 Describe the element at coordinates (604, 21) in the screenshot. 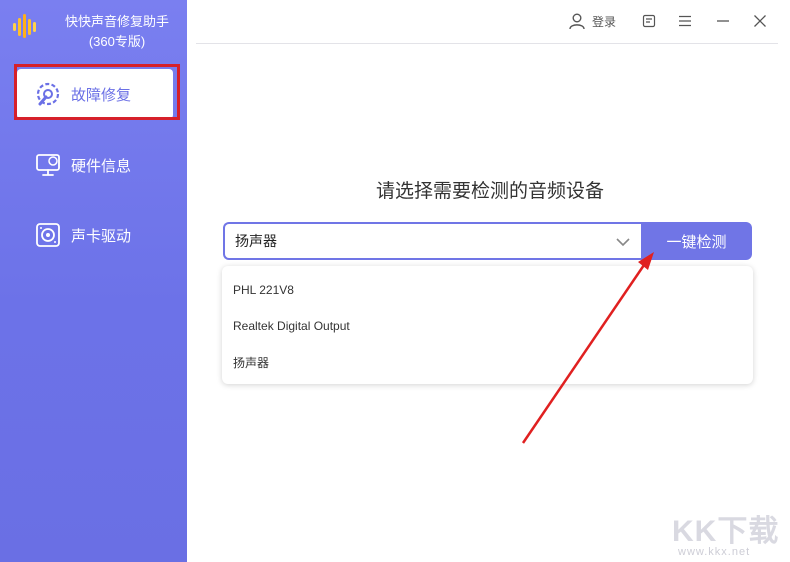

I see `login-label: 登录` at that location.